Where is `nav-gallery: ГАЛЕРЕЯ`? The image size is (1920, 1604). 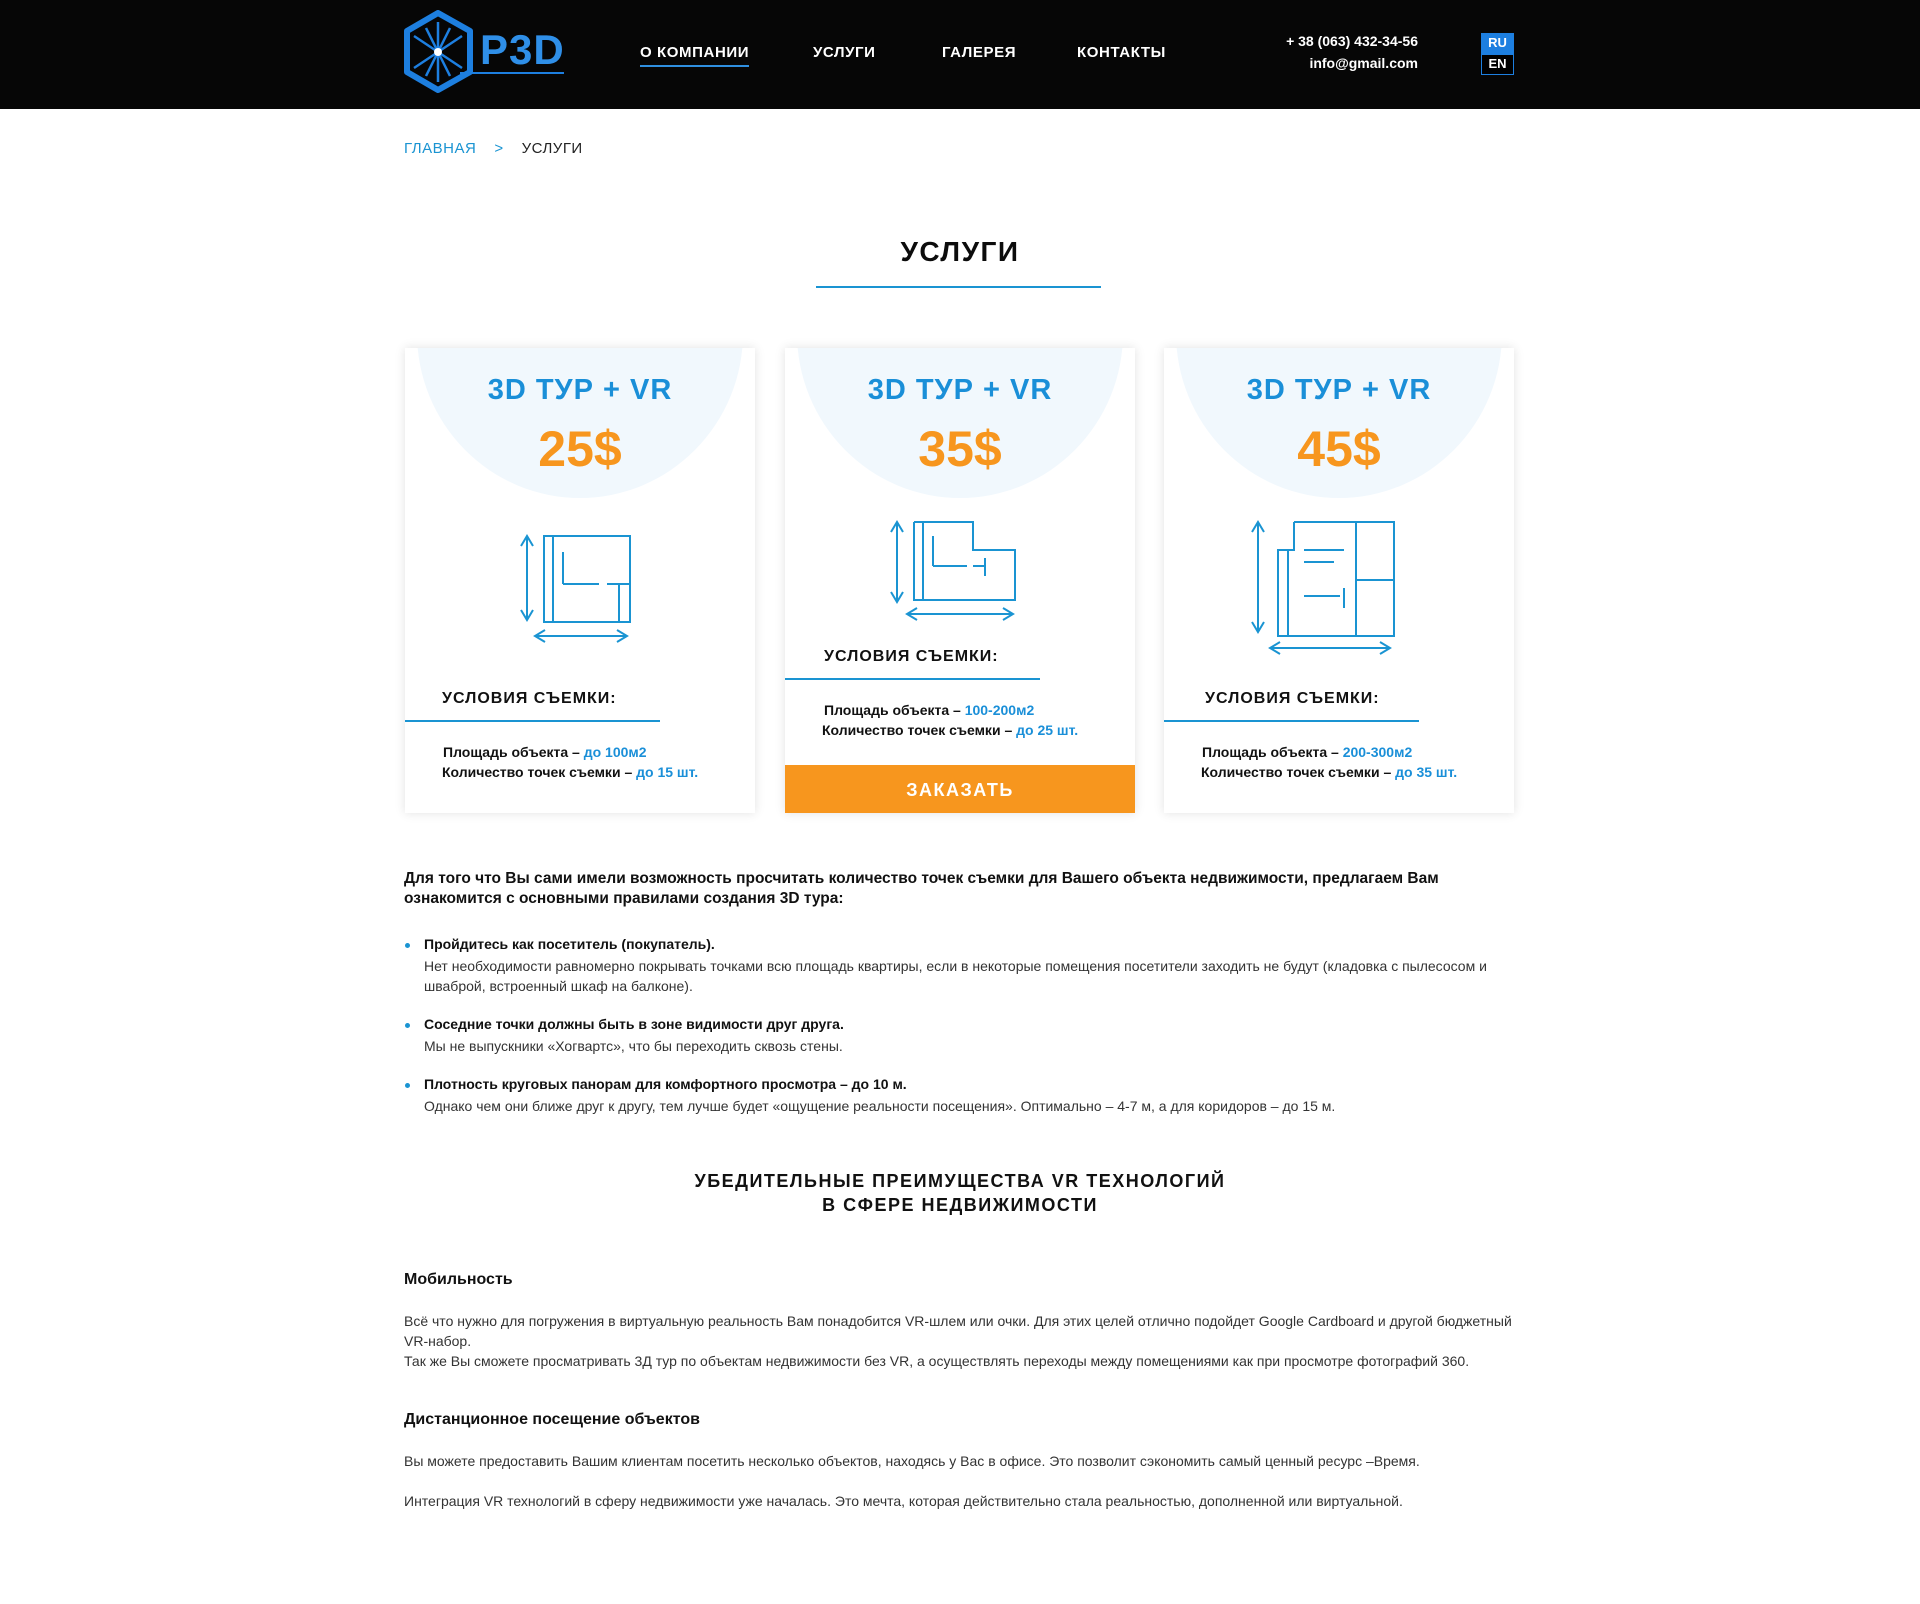
nav-gallery: ГАЛЕРЕЯ is located at coordinates (979, 52).